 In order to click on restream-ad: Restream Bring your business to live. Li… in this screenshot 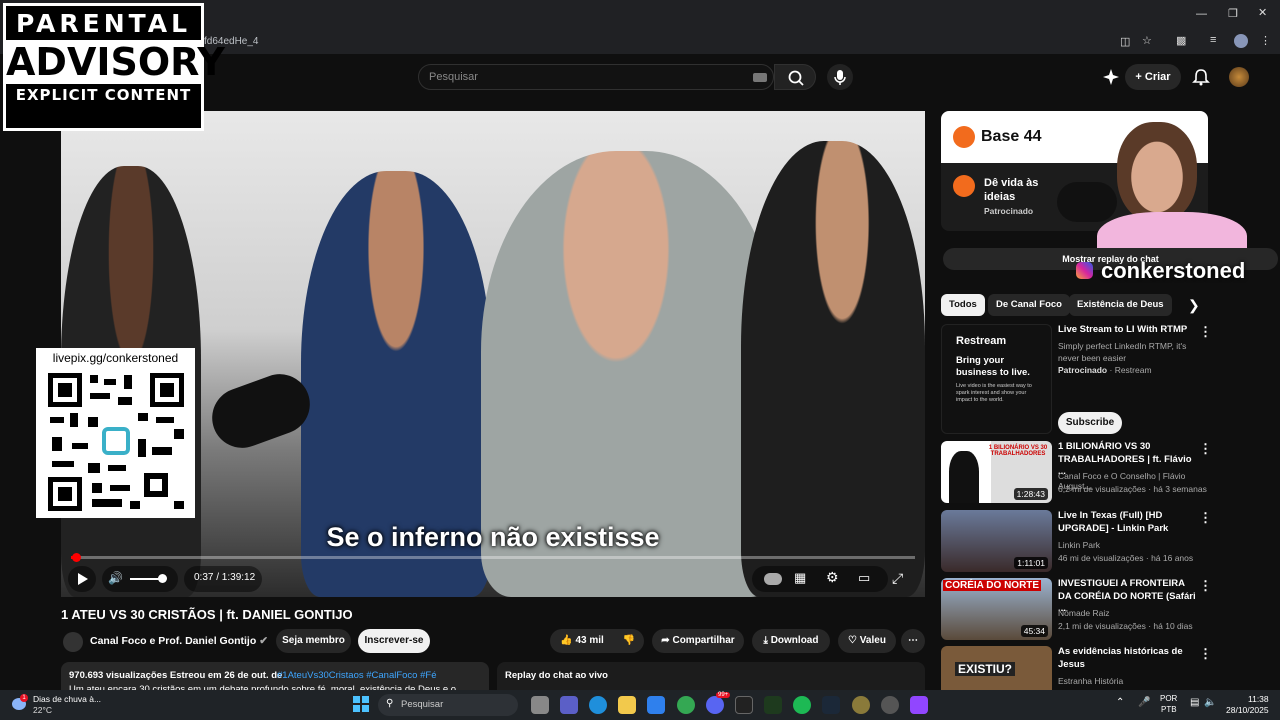, I will do `click(1076, 379)`.